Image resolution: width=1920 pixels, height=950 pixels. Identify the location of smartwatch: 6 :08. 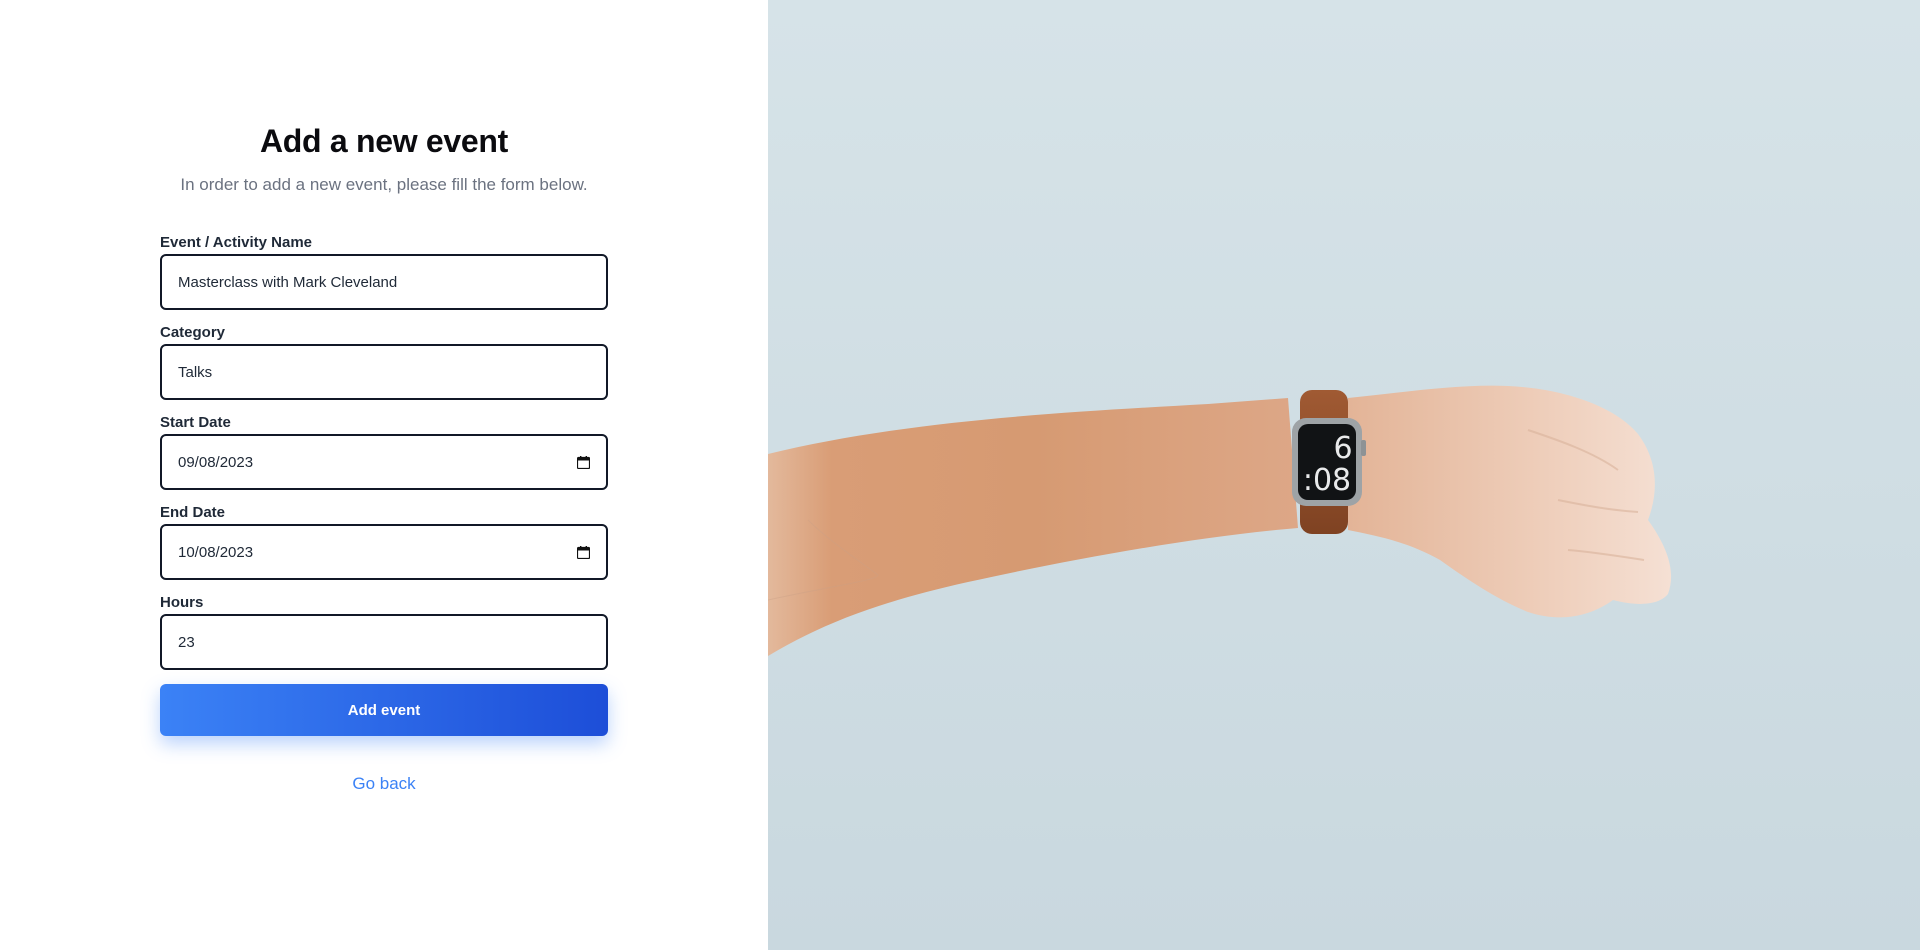
(1329, 462).